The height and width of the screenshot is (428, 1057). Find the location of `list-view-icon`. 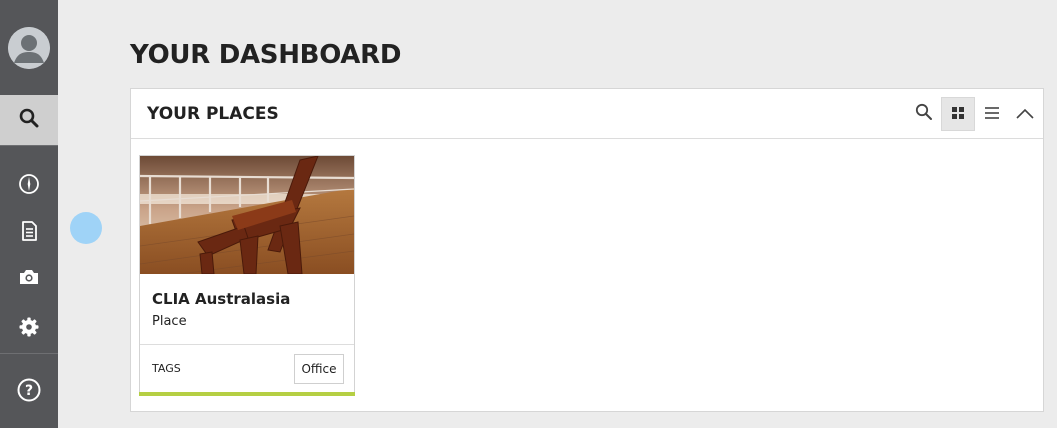

list-view-icon is located at coordinates (992, 114).